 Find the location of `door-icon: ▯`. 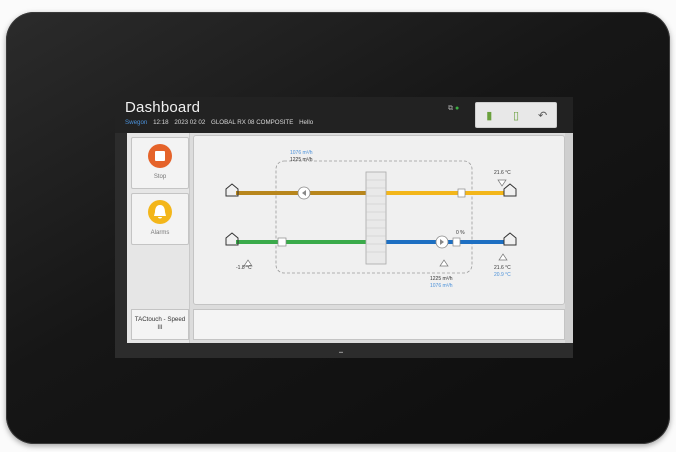

door-icon: ▯ is located at coordinates (516, 115).